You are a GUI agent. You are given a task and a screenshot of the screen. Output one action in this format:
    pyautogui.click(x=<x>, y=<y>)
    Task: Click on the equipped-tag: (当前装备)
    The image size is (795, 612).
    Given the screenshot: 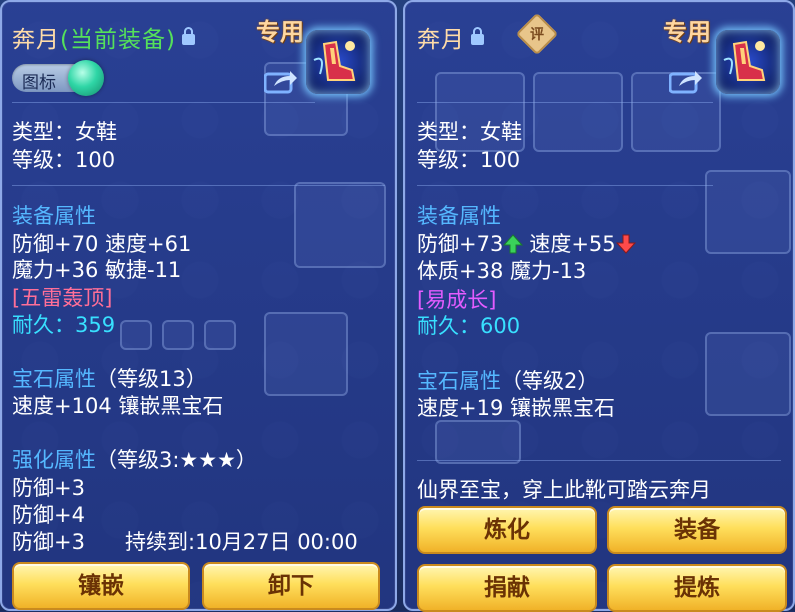 What is the action you would take?
    pyautogui.click(x=118, y=40)
    